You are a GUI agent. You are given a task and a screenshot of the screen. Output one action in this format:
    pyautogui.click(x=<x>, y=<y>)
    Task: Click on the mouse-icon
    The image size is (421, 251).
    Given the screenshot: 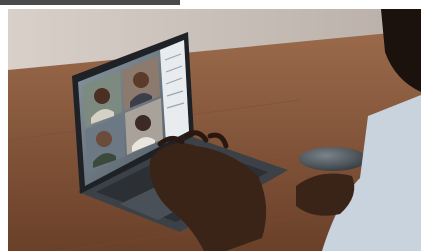 What is the action you would take?
    pyautogui.click(x=333, y=159)
    